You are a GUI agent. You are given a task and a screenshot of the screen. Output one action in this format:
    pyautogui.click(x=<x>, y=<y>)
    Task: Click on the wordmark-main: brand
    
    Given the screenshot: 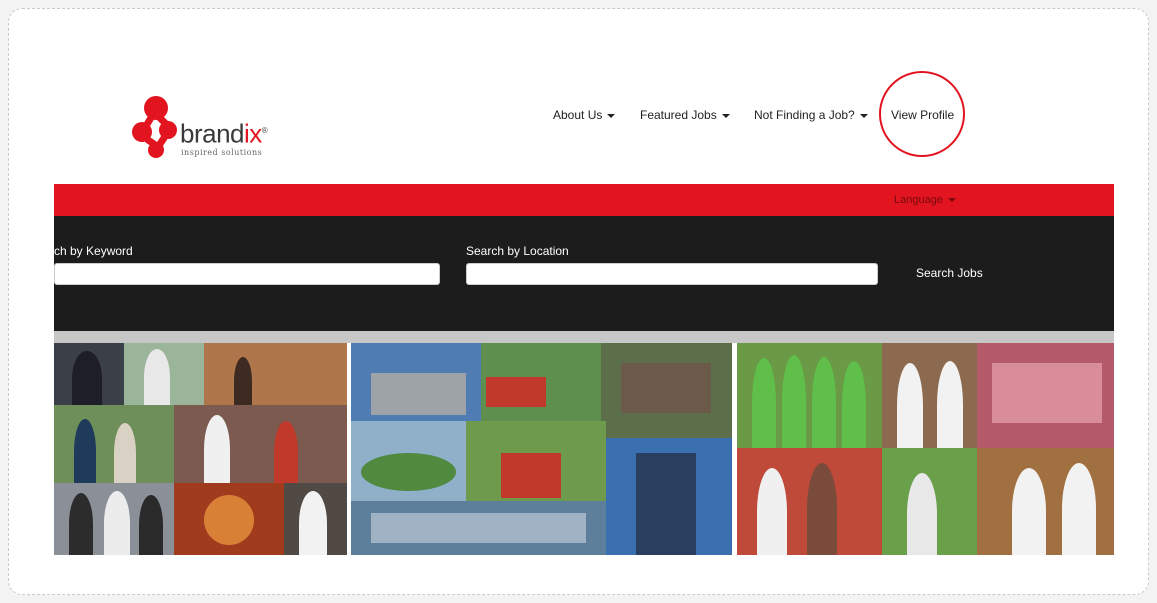 What is the action you would take?
    pyautogui.click(x=212, y=133)
    